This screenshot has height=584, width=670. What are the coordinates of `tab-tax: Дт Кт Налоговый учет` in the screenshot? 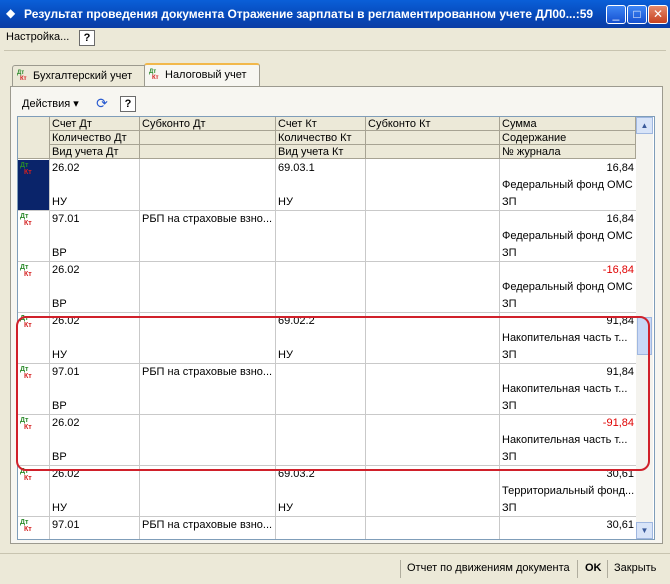 It's located at (202, 75).